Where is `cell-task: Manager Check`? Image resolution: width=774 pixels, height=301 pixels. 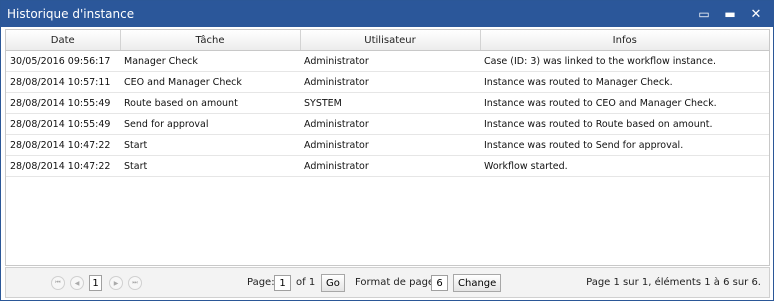
cell-task: Manager Check is located at coordinates (210, 61).